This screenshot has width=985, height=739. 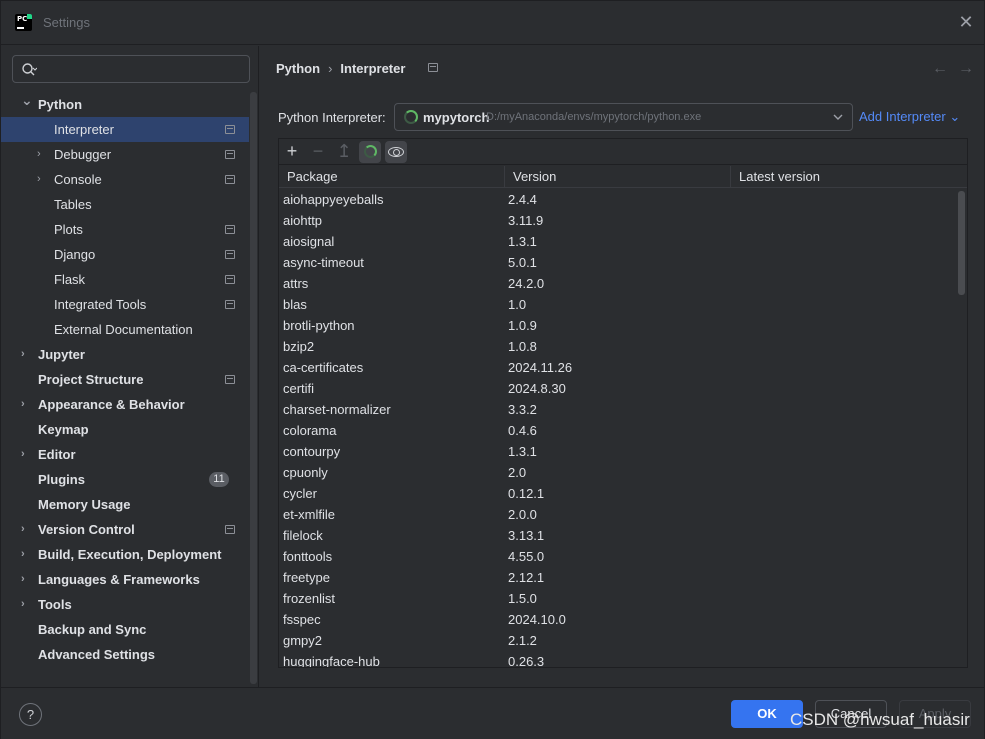 What do you see at coordinates (618, 493) in the screenshot?
I see `table-row: cycler 0.12.1` at bounding box center [618, 493].